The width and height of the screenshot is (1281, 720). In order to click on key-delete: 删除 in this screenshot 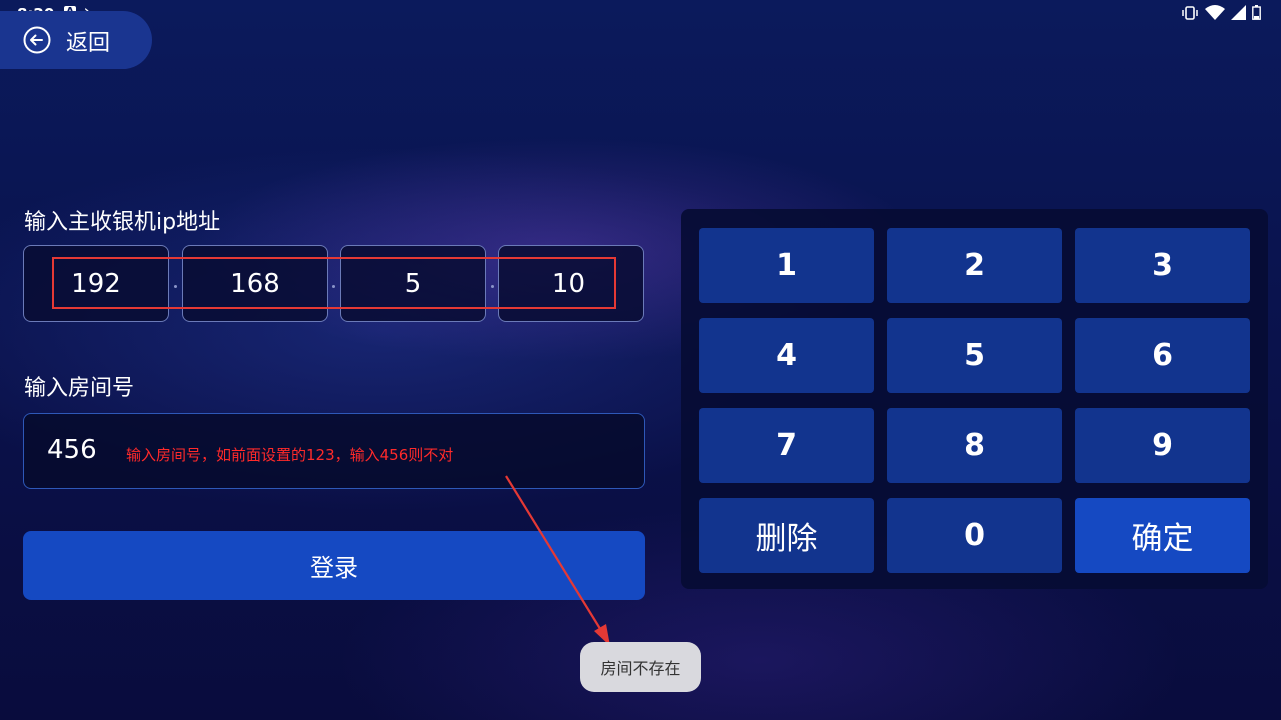, I will do `click(786, 535)`.